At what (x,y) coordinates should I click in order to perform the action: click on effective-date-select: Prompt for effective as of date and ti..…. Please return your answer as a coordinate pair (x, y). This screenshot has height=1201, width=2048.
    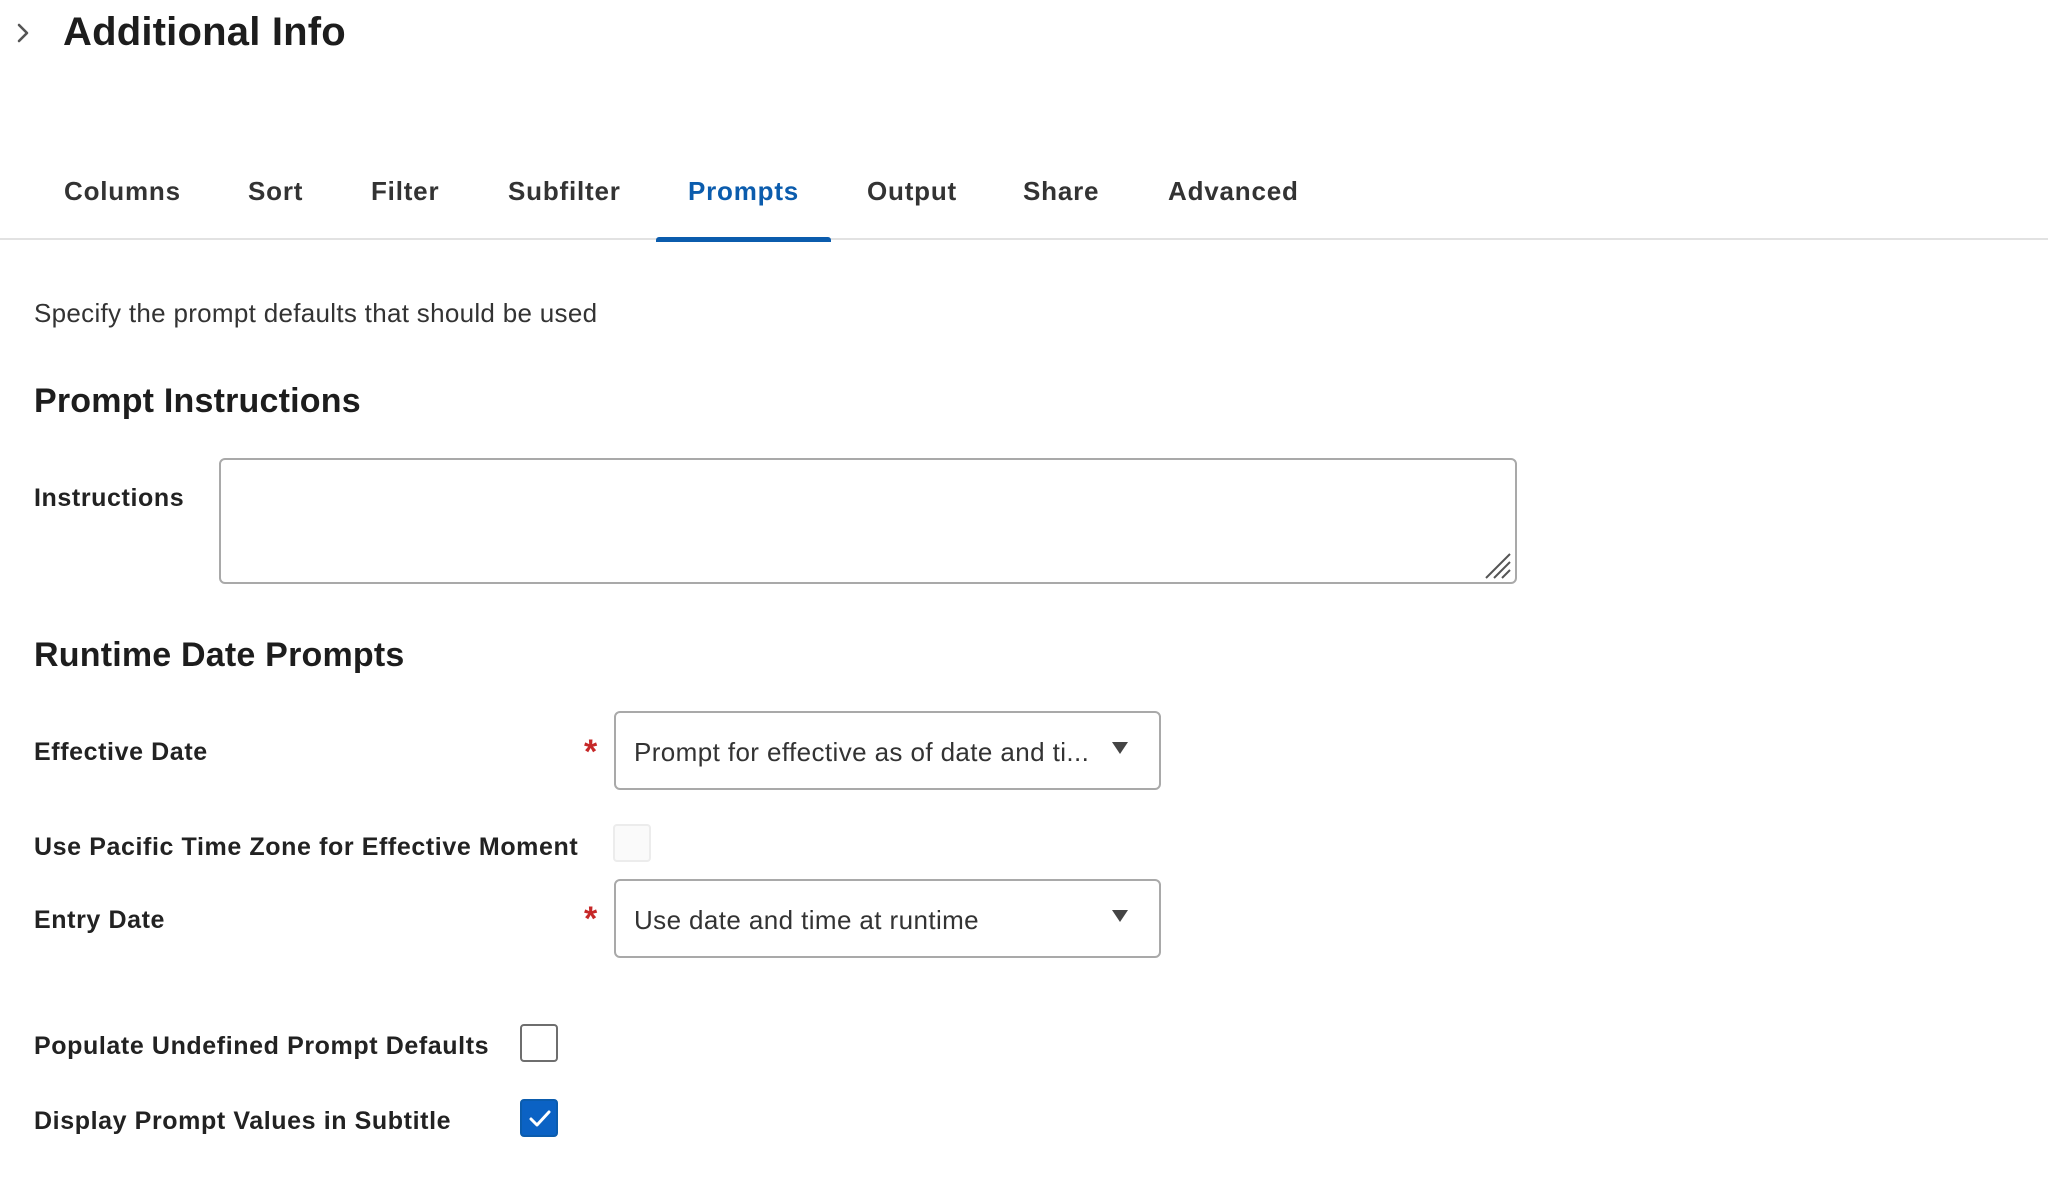
    Looking at the image, I should click on (887, 750).